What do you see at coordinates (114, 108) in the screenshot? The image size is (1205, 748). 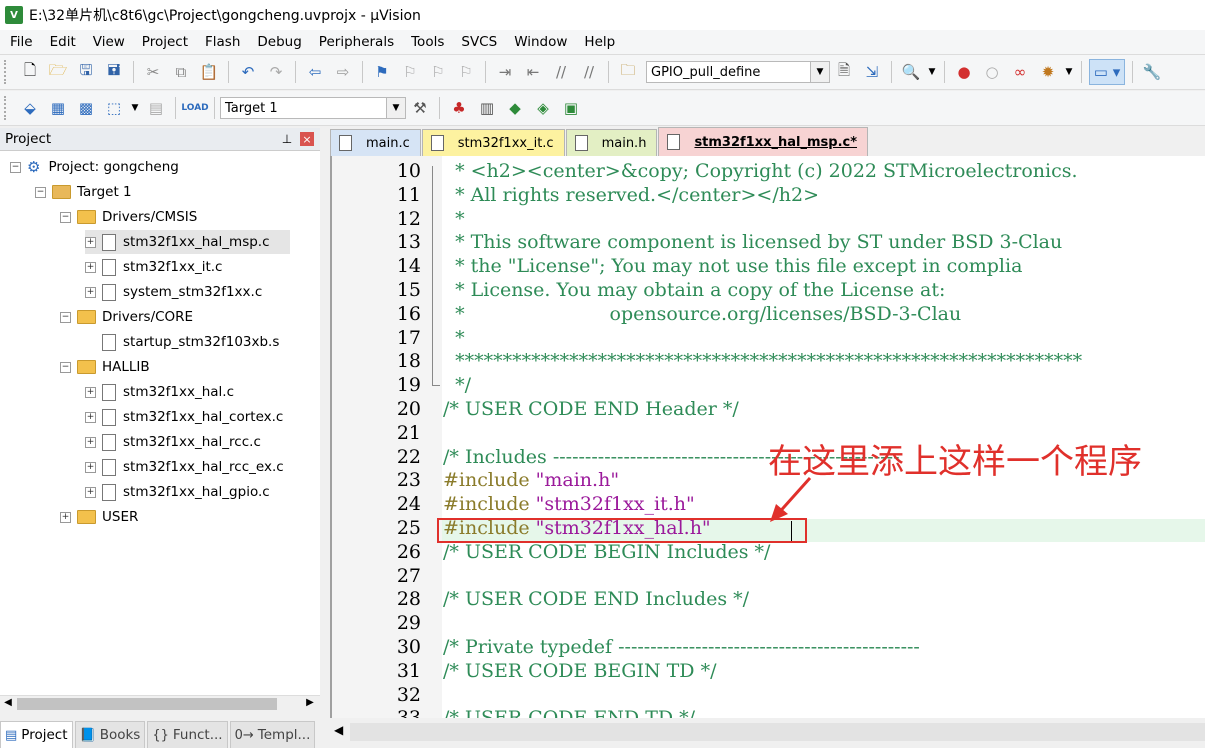 I see `batch-build-icon: ⬚` at bounding box center [114, 108].